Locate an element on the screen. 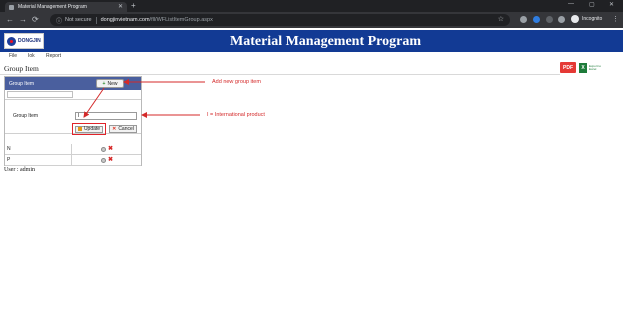  table-row: N ✖ is located at coordinates (73, 149).